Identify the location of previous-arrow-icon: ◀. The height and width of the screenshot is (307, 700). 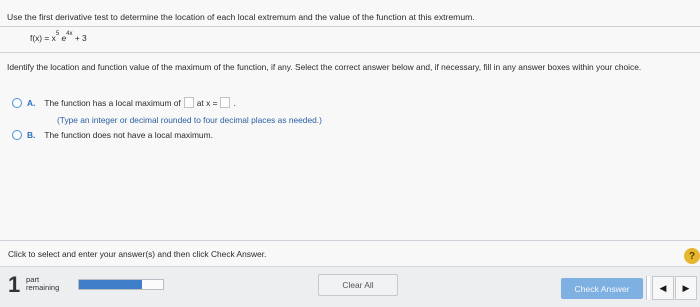
(663, 288).